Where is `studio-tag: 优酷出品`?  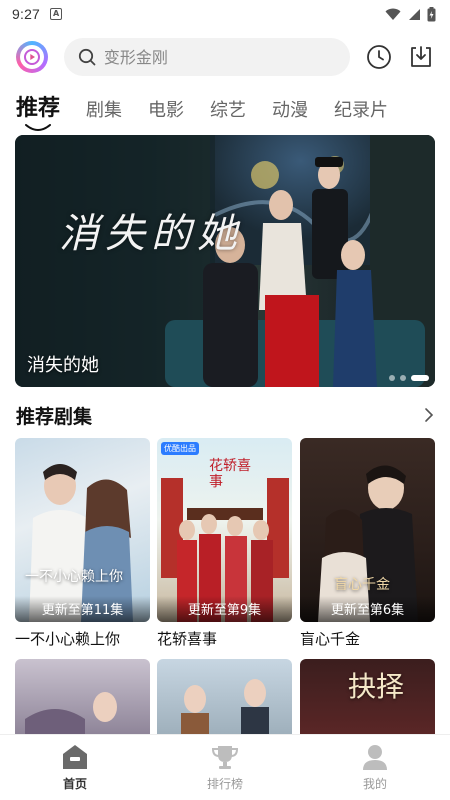 studio-tag: 优酷出品 is located at coordinates (180, 448).